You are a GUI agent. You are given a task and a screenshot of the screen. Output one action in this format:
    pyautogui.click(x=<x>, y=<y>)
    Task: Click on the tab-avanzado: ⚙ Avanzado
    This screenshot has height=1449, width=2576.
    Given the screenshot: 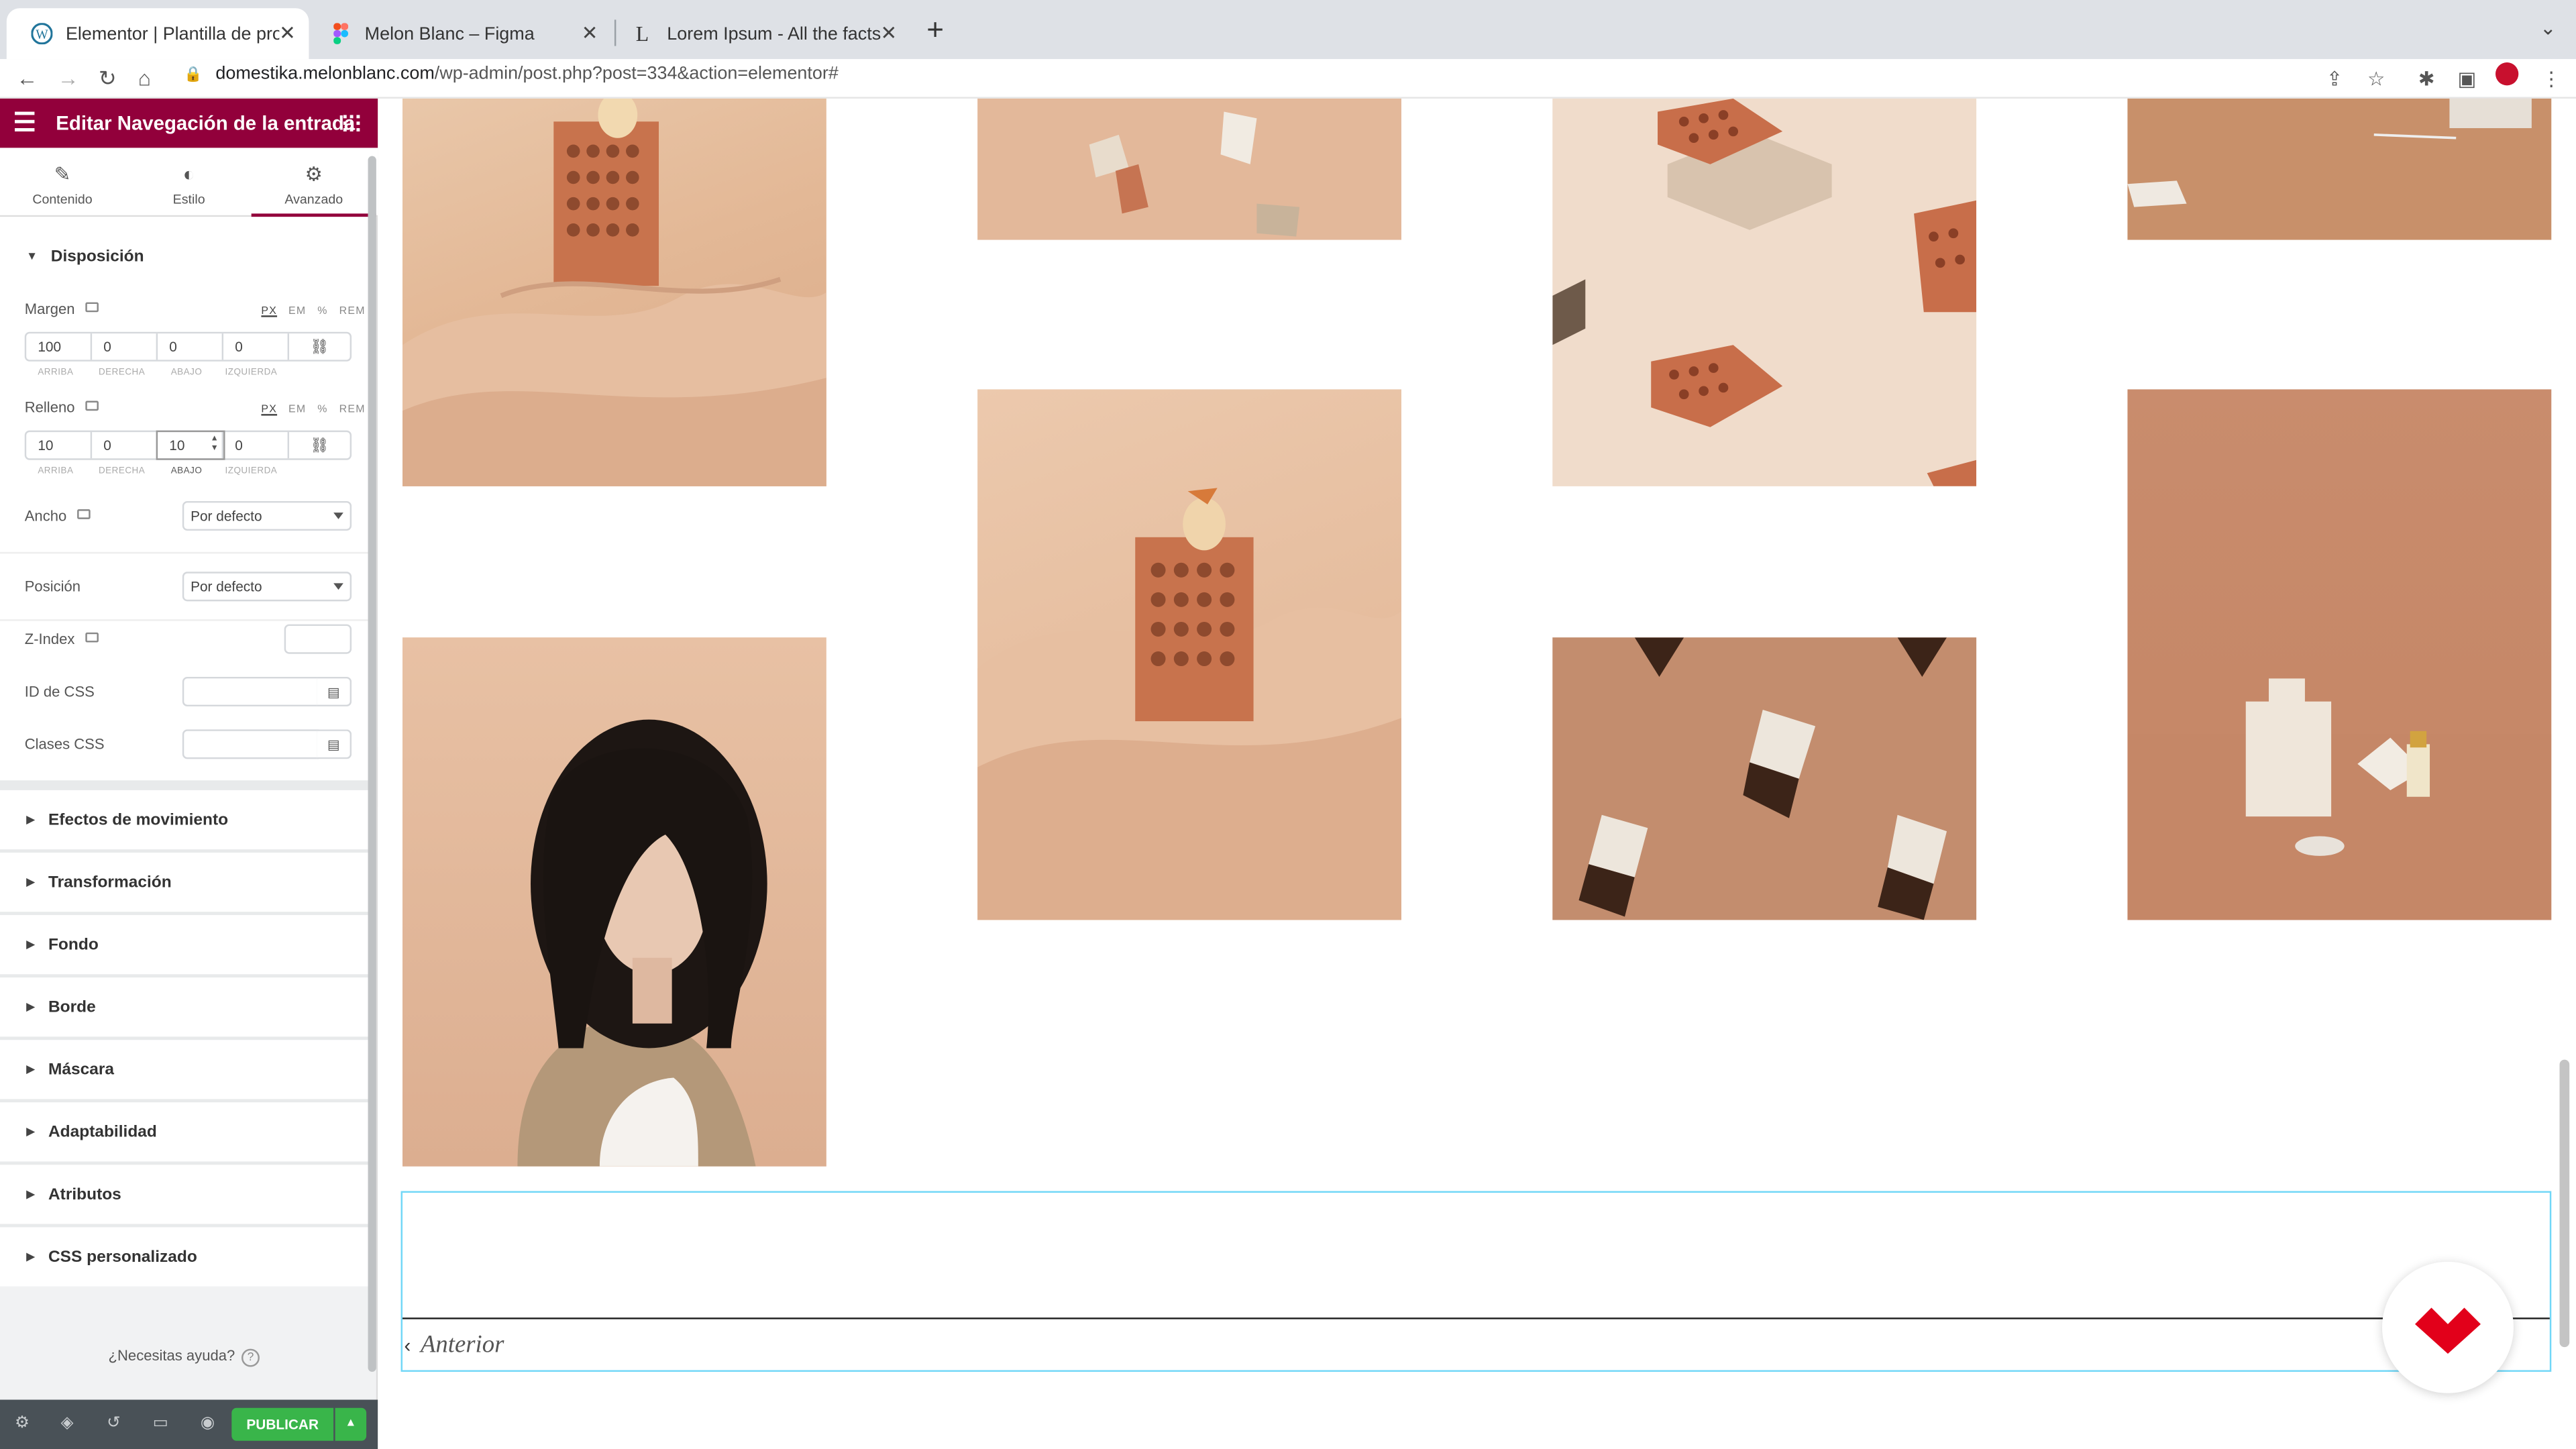 What is the action you would take?
    pyautogui.click(x=313, y=182)
    